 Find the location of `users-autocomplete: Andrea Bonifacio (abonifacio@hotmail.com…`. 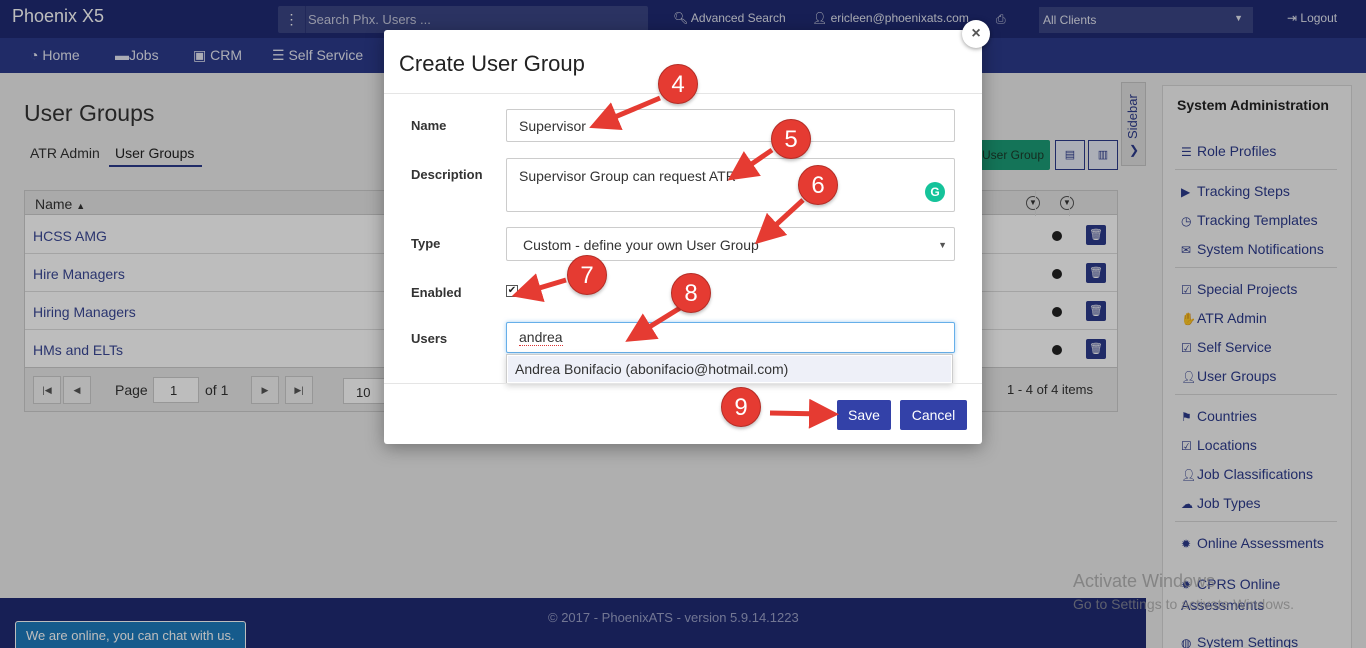

users-autocomplete: Andrea Bonifacio (abonifacio@hotmail.com… is located at coordinates (729, 369).